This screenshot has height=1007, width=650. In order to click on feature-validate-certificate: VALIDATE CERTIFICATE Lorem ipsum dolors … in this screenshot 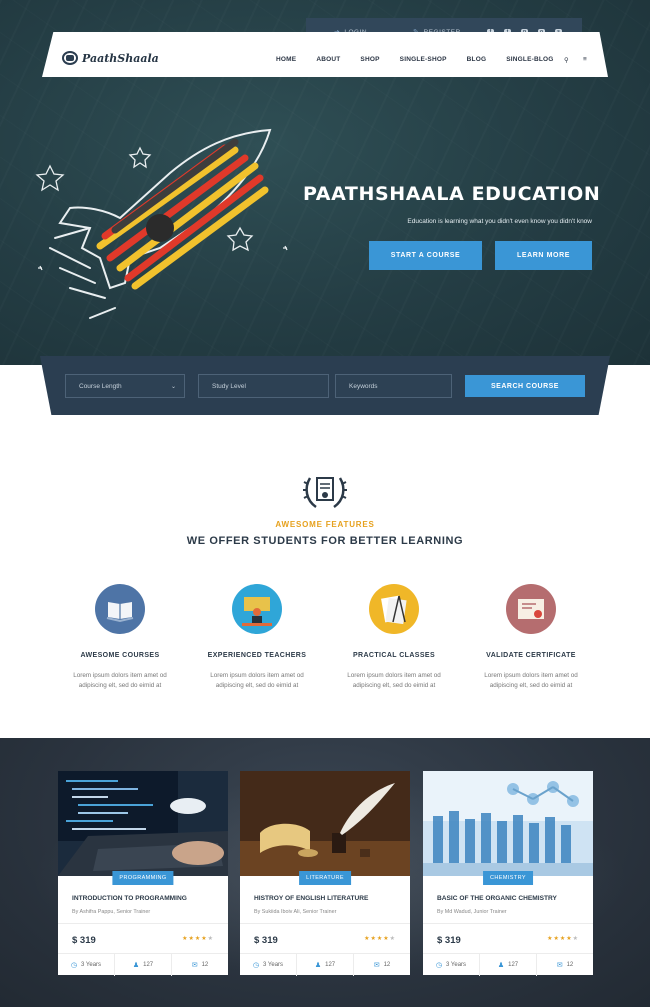, I will do `click(531, 637)`.